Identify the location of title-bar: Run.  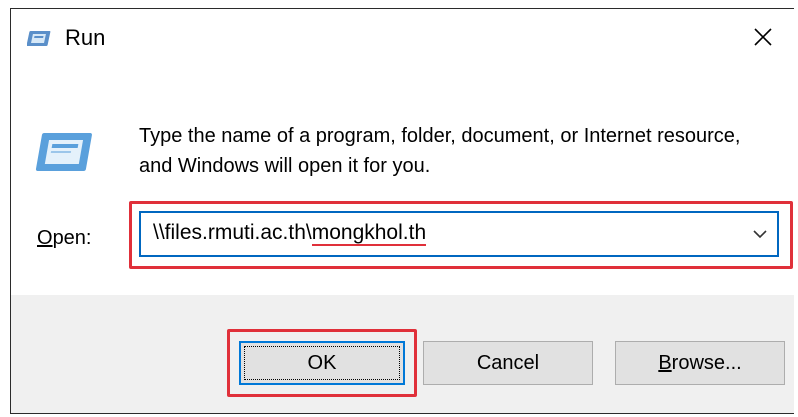
(402, 39).